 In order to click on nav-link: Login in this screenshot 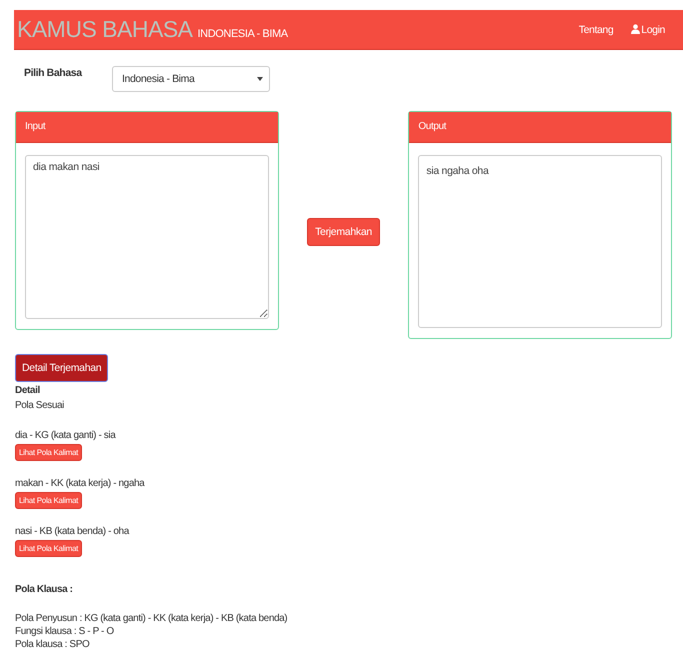, I will do `click(653, 30)`.